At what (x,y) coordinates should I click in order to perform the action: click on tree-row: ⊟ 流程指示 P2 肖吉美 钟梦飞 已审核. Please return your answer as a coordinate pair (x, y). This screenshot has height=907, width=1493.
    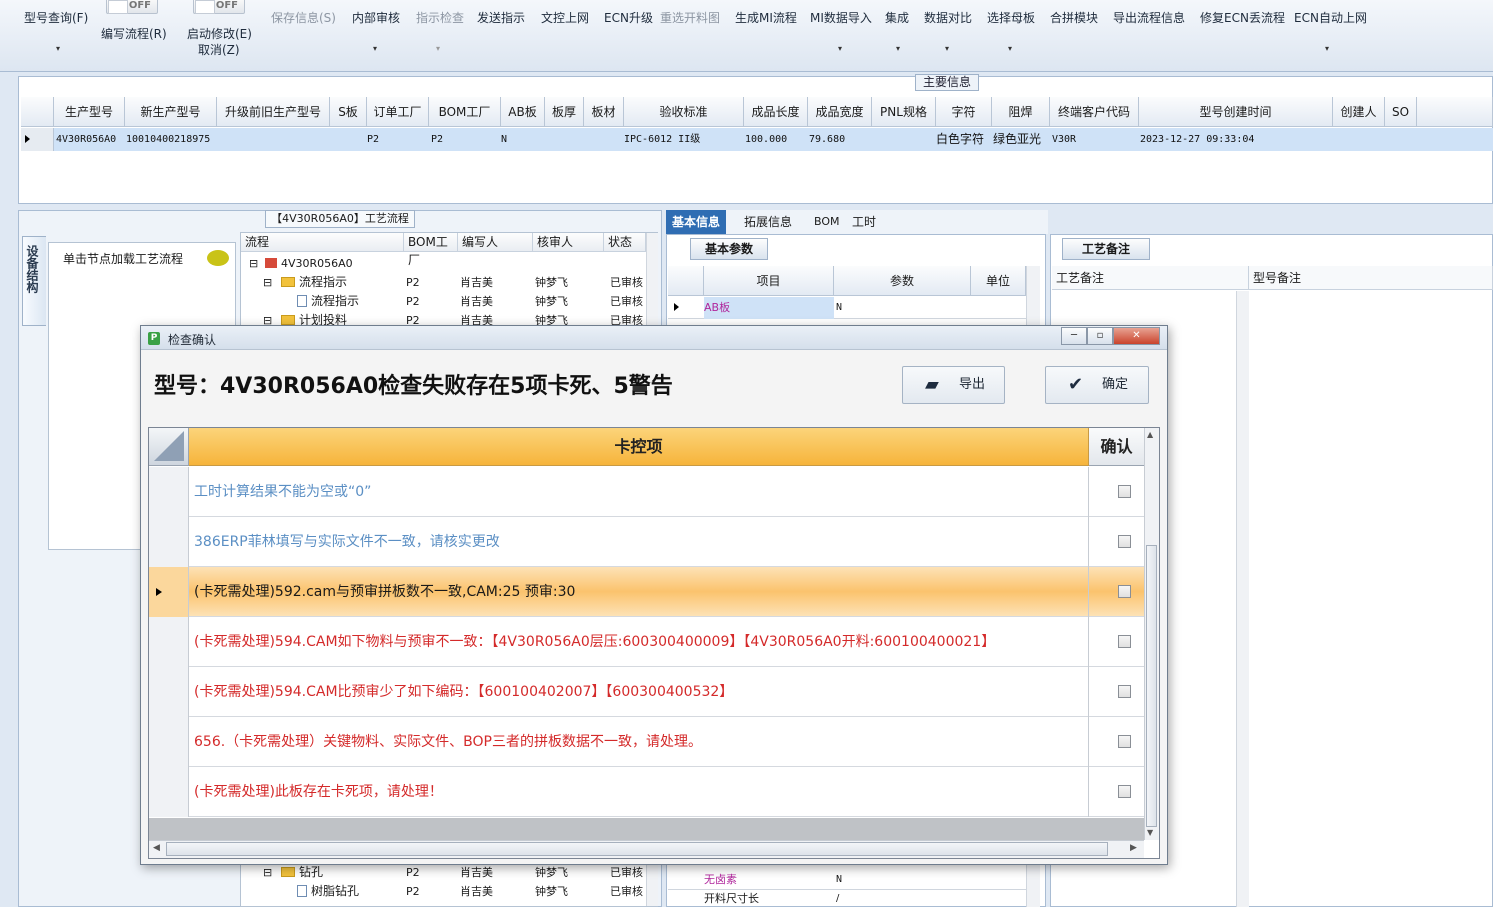
    Looking at the image, I should click on (443, 282).